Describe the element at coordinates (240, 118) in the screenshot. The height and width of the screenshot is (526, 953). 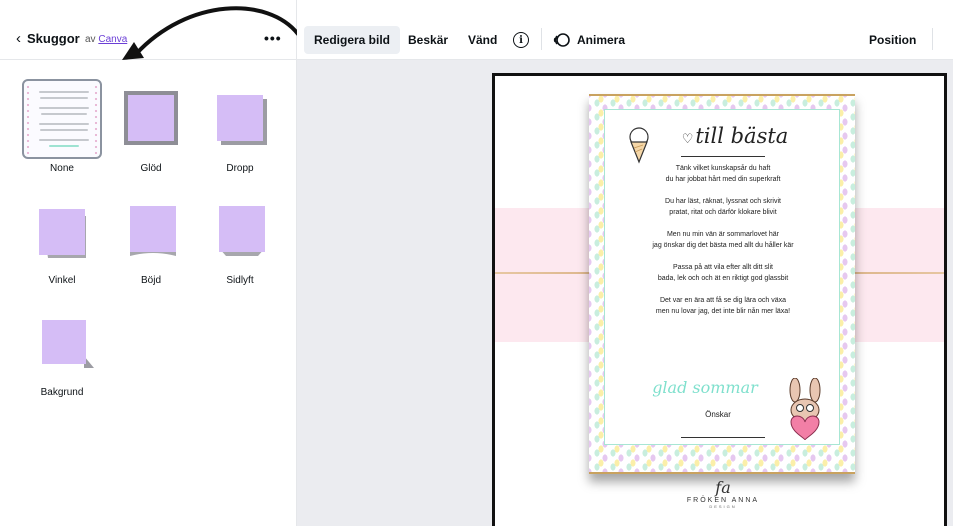
I see `drop-swatch` at that location.